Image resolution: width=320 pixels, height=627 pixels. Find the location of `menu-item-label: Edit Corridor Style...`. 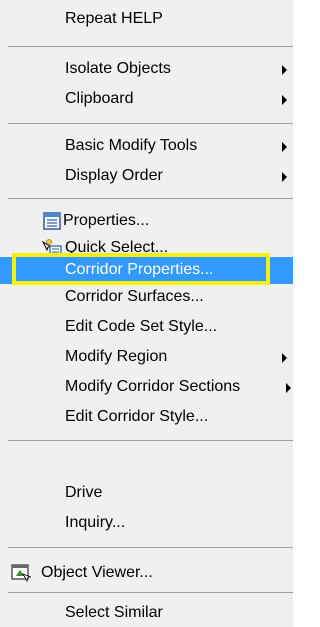

menu-item-label: Edit Corridor Style... is located at coordinates (137, 416).